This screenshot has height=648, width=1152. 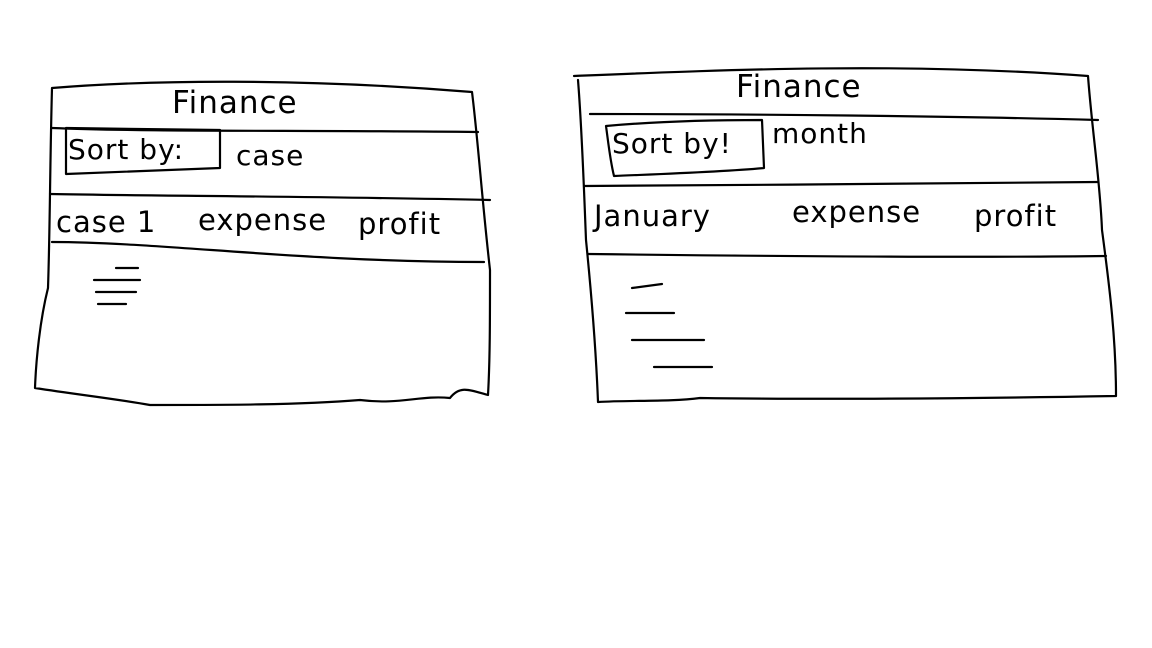 What do you see at coordinates (106, 222) in the screenshot?
I see `panel-1-column-header-case: case 1` at bounding box center [106, 222].